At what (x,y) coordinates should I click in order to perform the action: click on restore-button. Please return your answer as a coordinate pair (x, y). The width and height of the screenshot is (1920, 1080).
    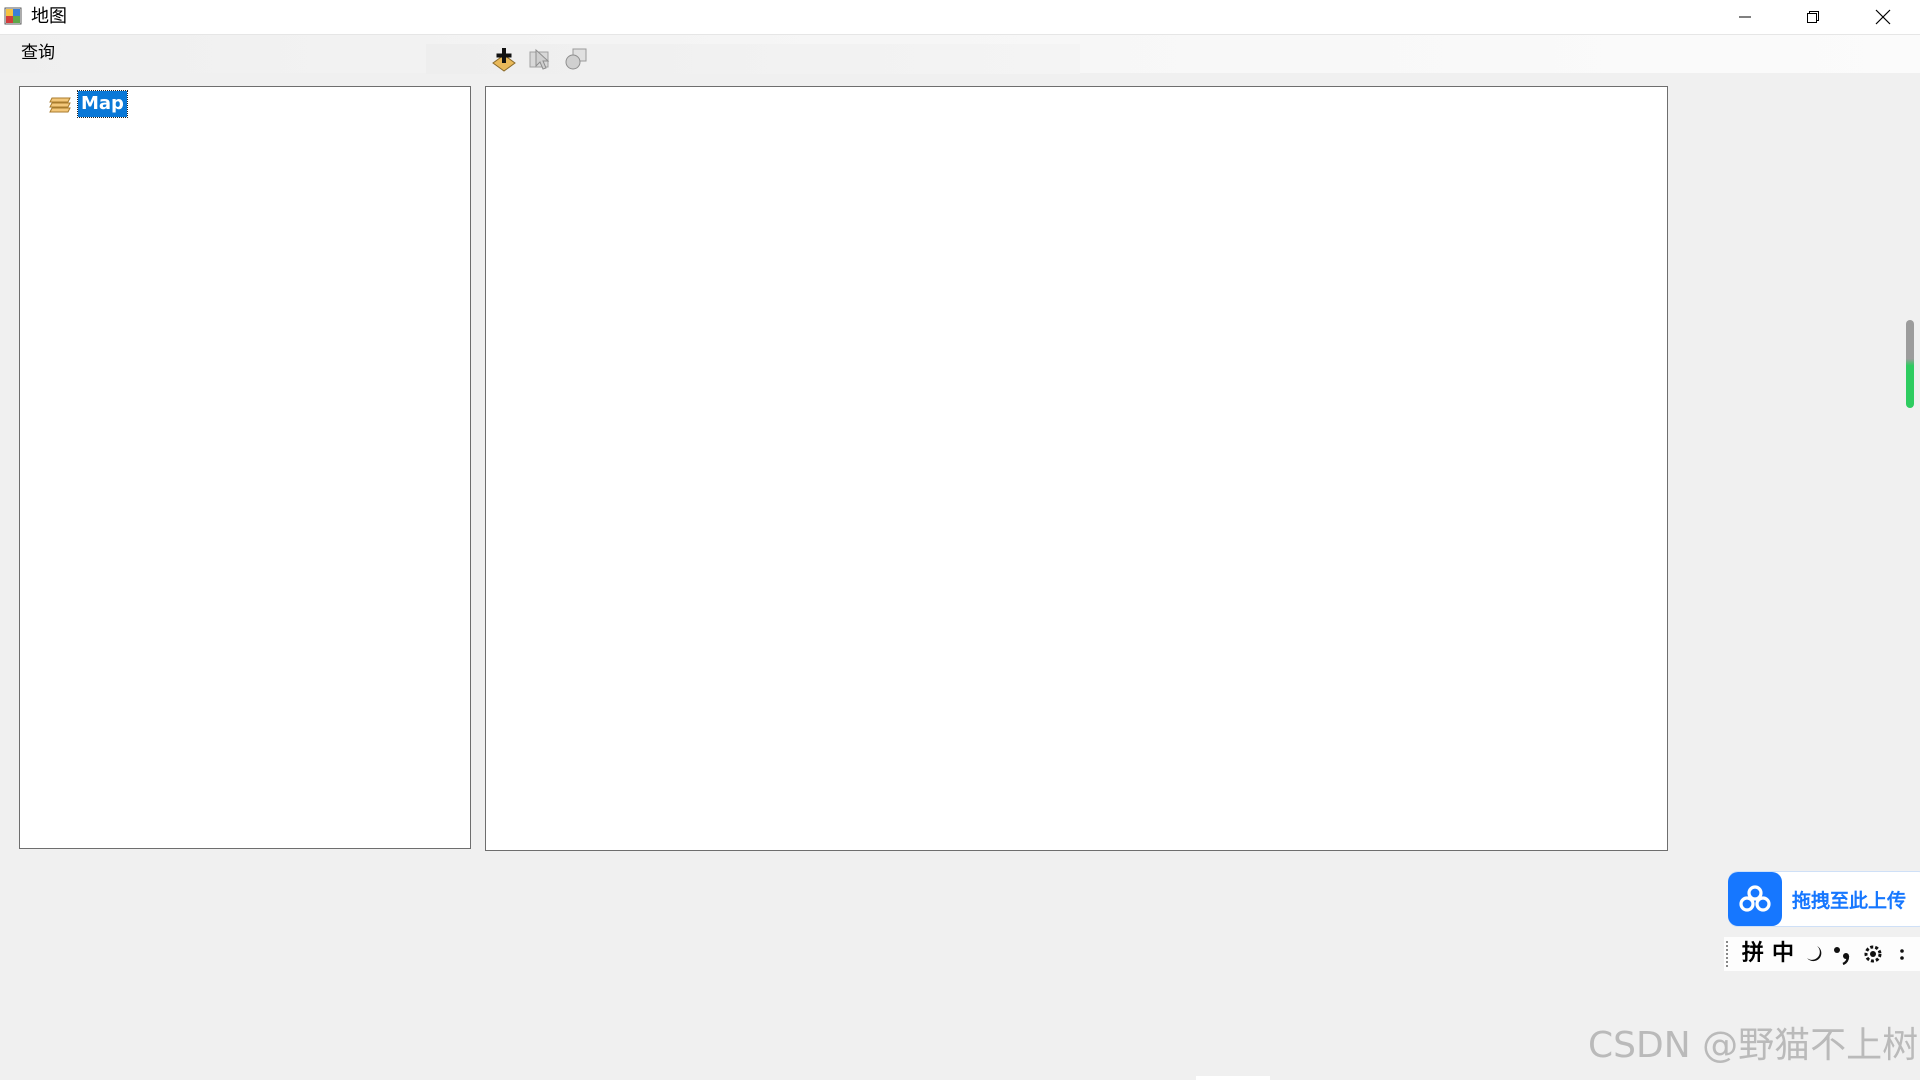
    Looking at the image, I should click on (1813, 17).